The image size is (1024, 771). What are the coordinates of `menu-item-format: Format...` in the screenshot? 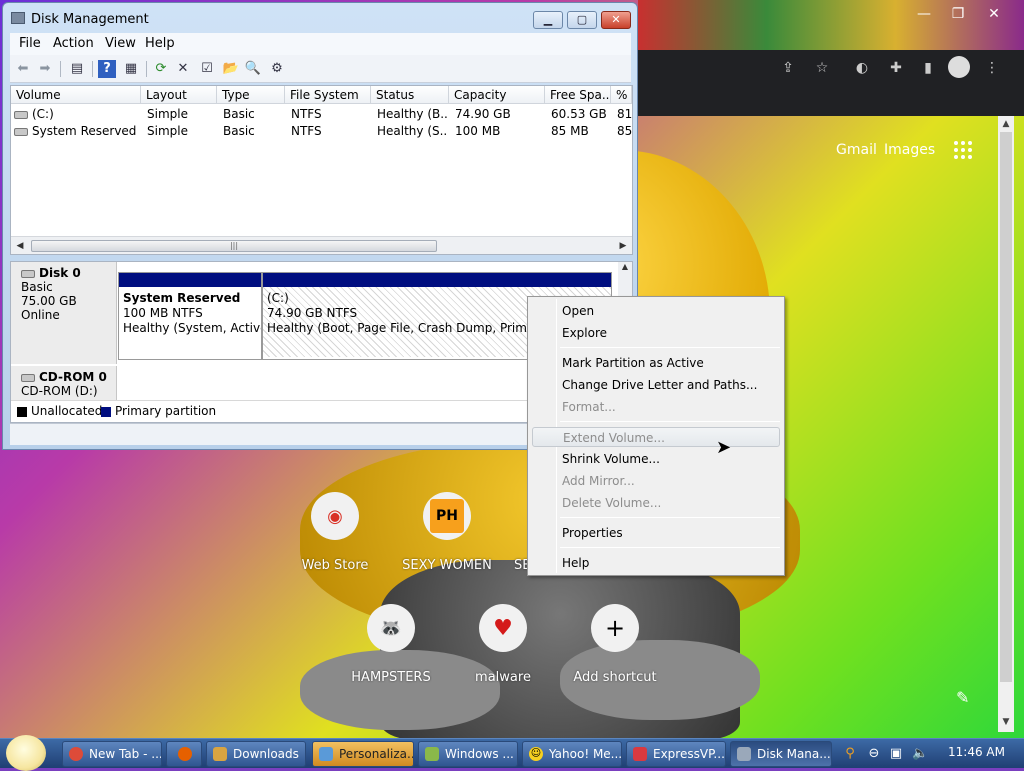 It's located at (589, 407).